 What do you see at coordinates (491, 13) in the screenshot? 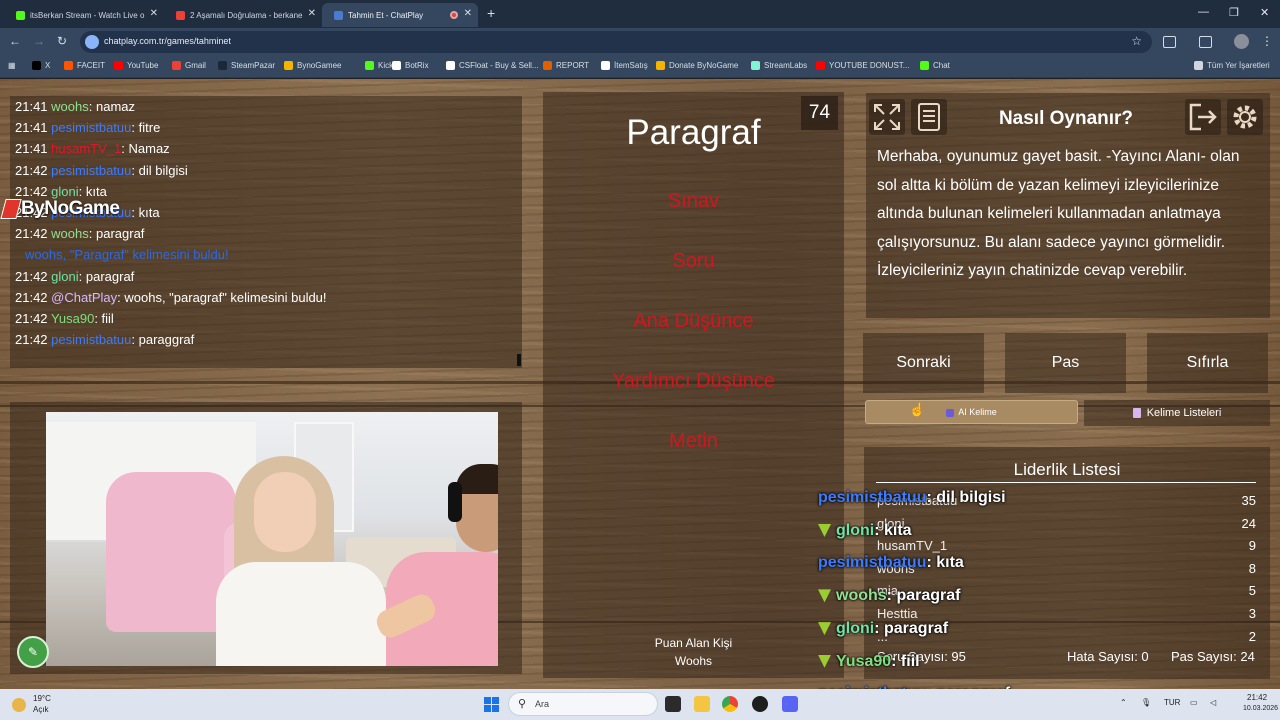
I see `new-tab-button: +` at bounding box center [491, 13].